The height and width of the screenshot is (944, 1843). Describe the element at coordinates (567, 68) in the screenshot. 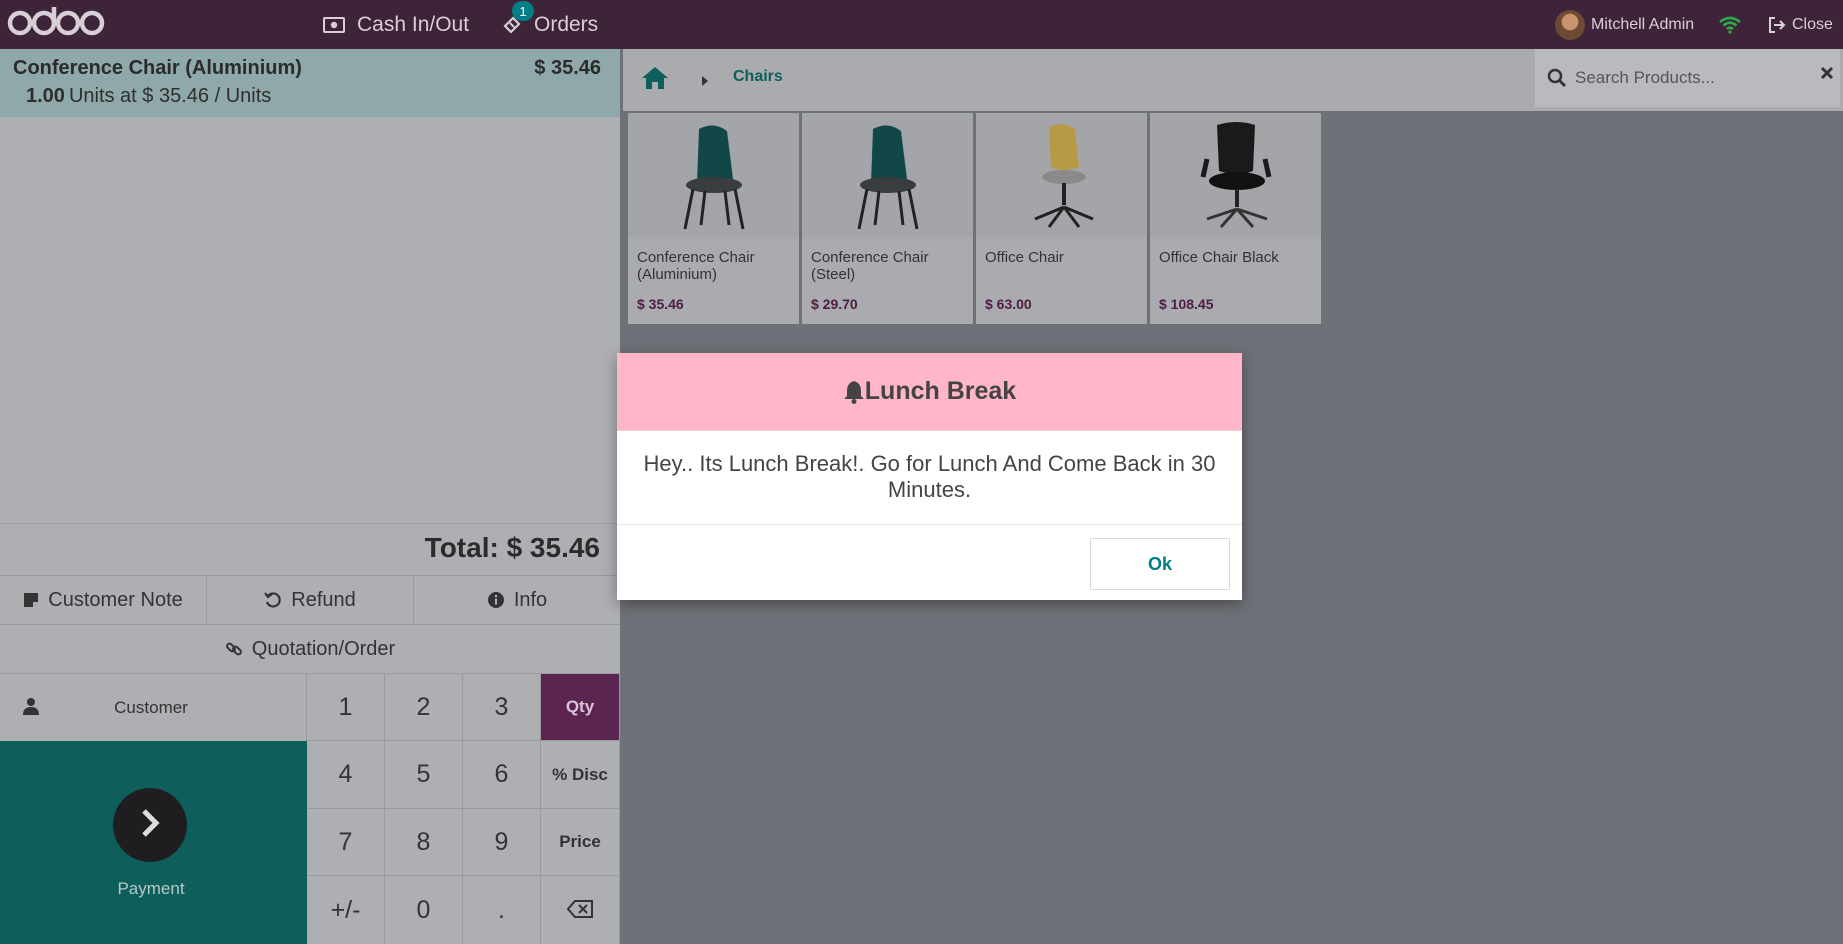

I see `order-line-price: $ 35.46` at that location.